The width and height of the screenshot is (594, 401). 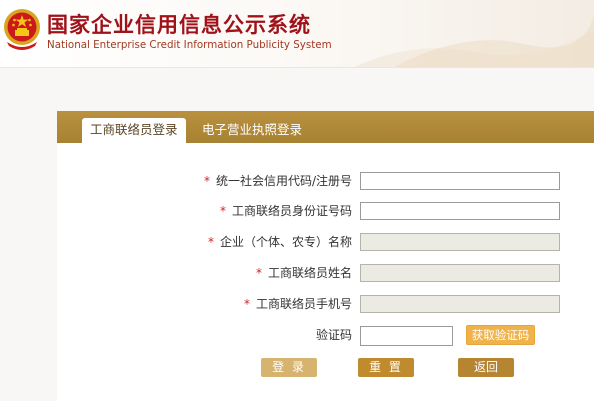 I want to click on national-emblem-icon, so click(x=22, y=29).